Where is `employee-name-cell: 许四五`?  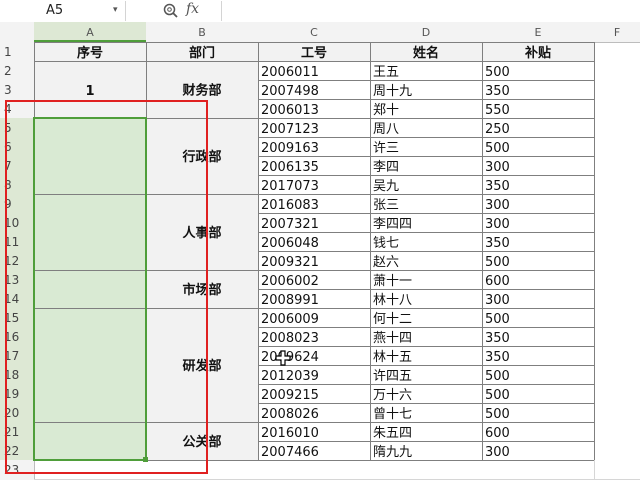 employee-name-cell: 许四五 is located at coordinates (392, 376).